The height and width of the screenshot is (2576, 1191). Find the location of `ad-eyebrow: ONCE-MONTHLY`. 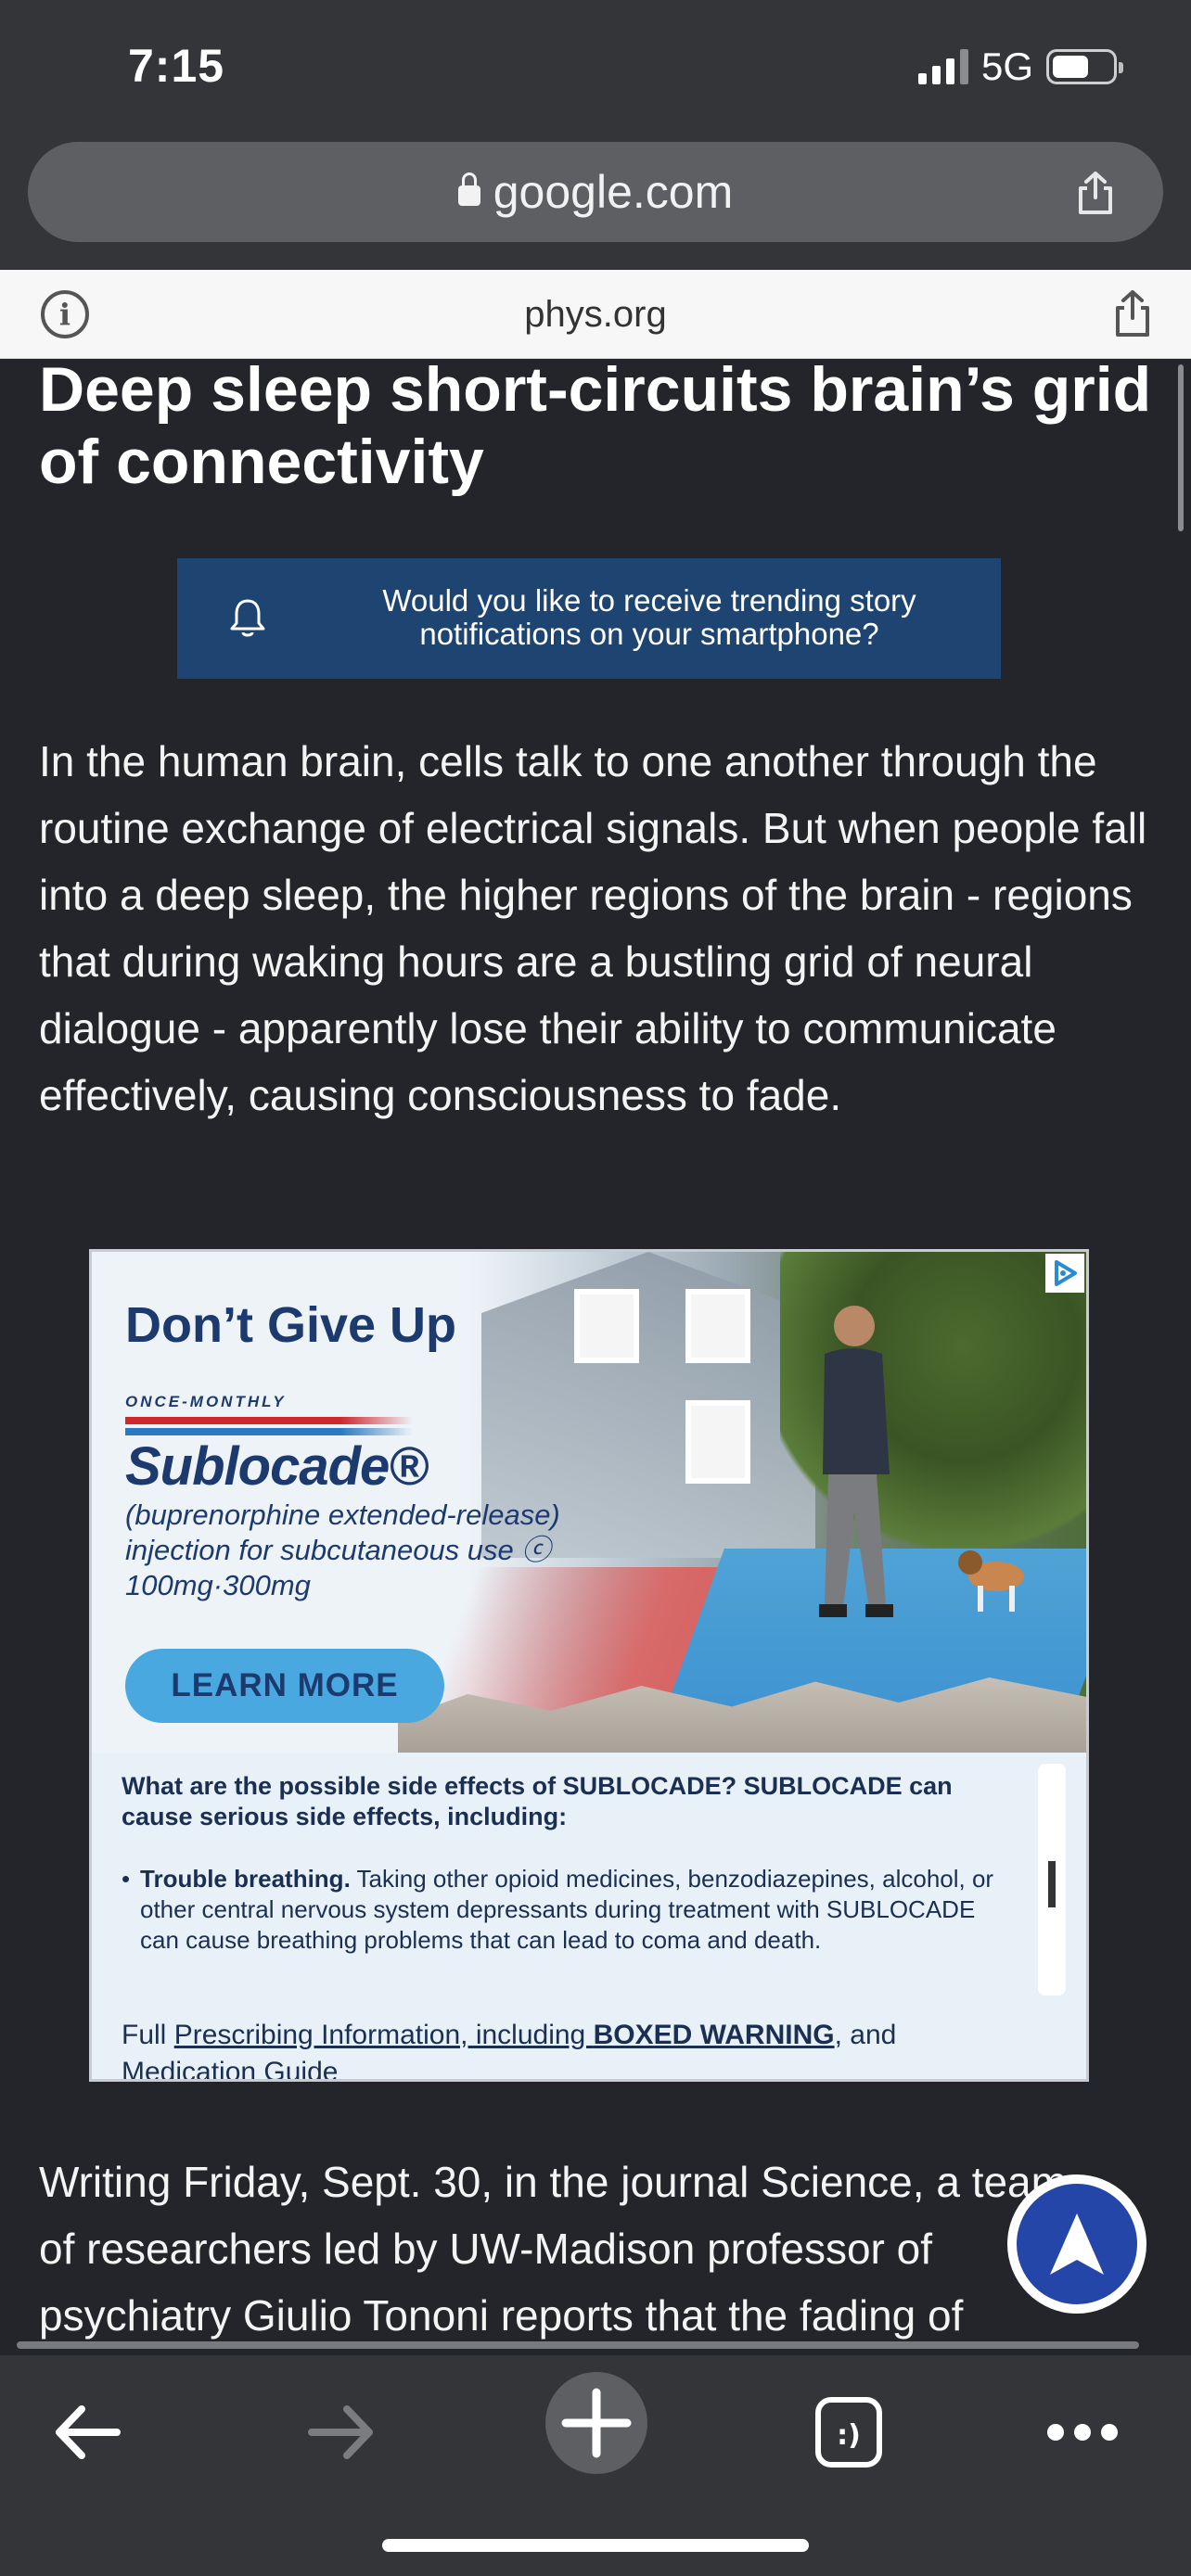

ad-eyebrow: ONCE-MONTHLY is located at coordinates (206, 1401).